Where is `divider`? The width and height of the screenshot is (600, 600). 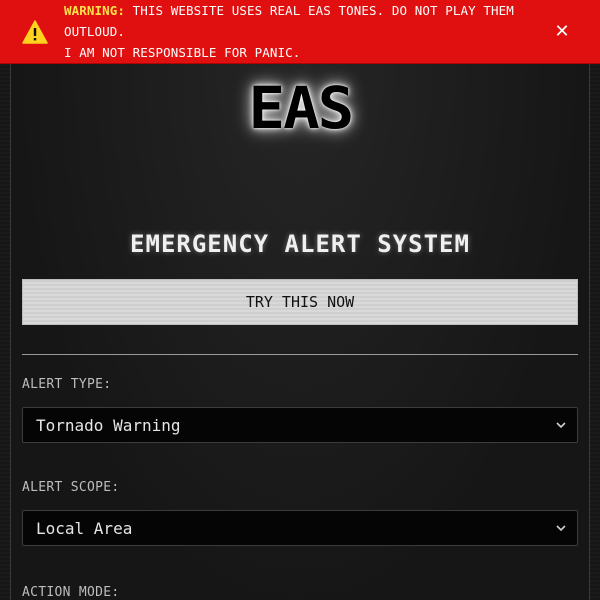 divider is located at coordinates (300, 354).